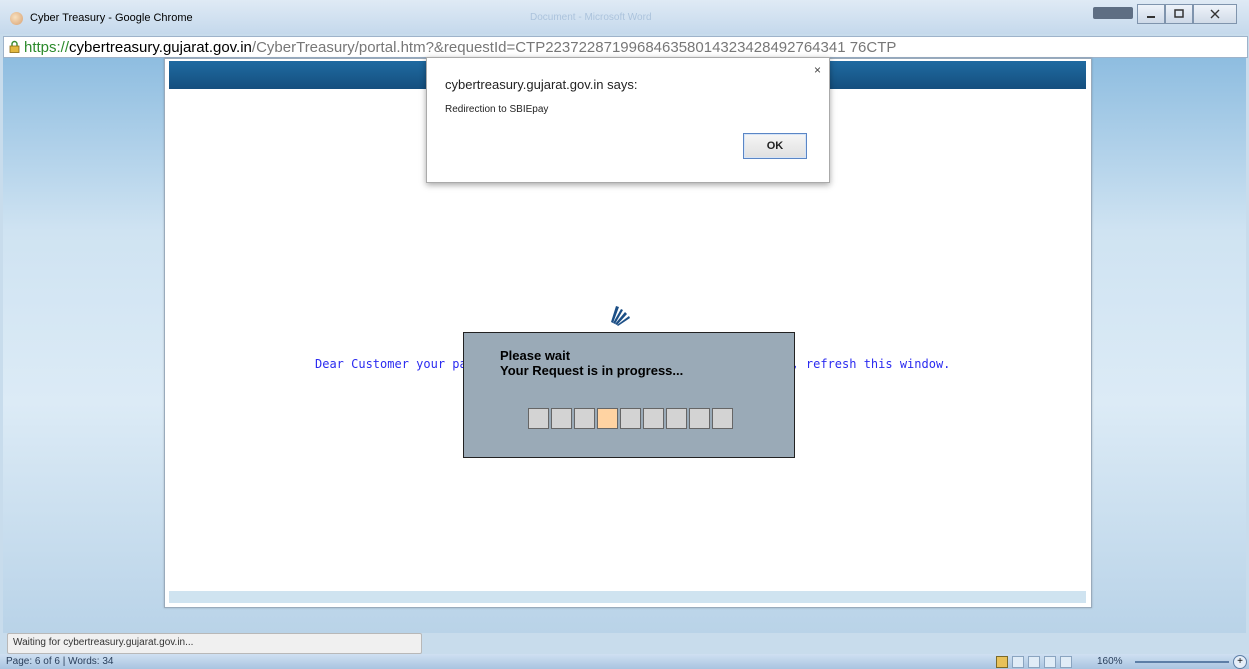 This screenshot has width=1249, height=669. I want to click on alert-close-button: ×, so click(817, 70).